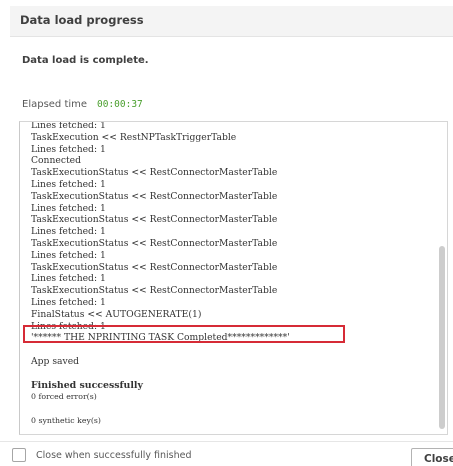 This screenshot has height=466, width=453. I want to click on dialog-footer: Close when successfully finished Close, so click(226, 453).